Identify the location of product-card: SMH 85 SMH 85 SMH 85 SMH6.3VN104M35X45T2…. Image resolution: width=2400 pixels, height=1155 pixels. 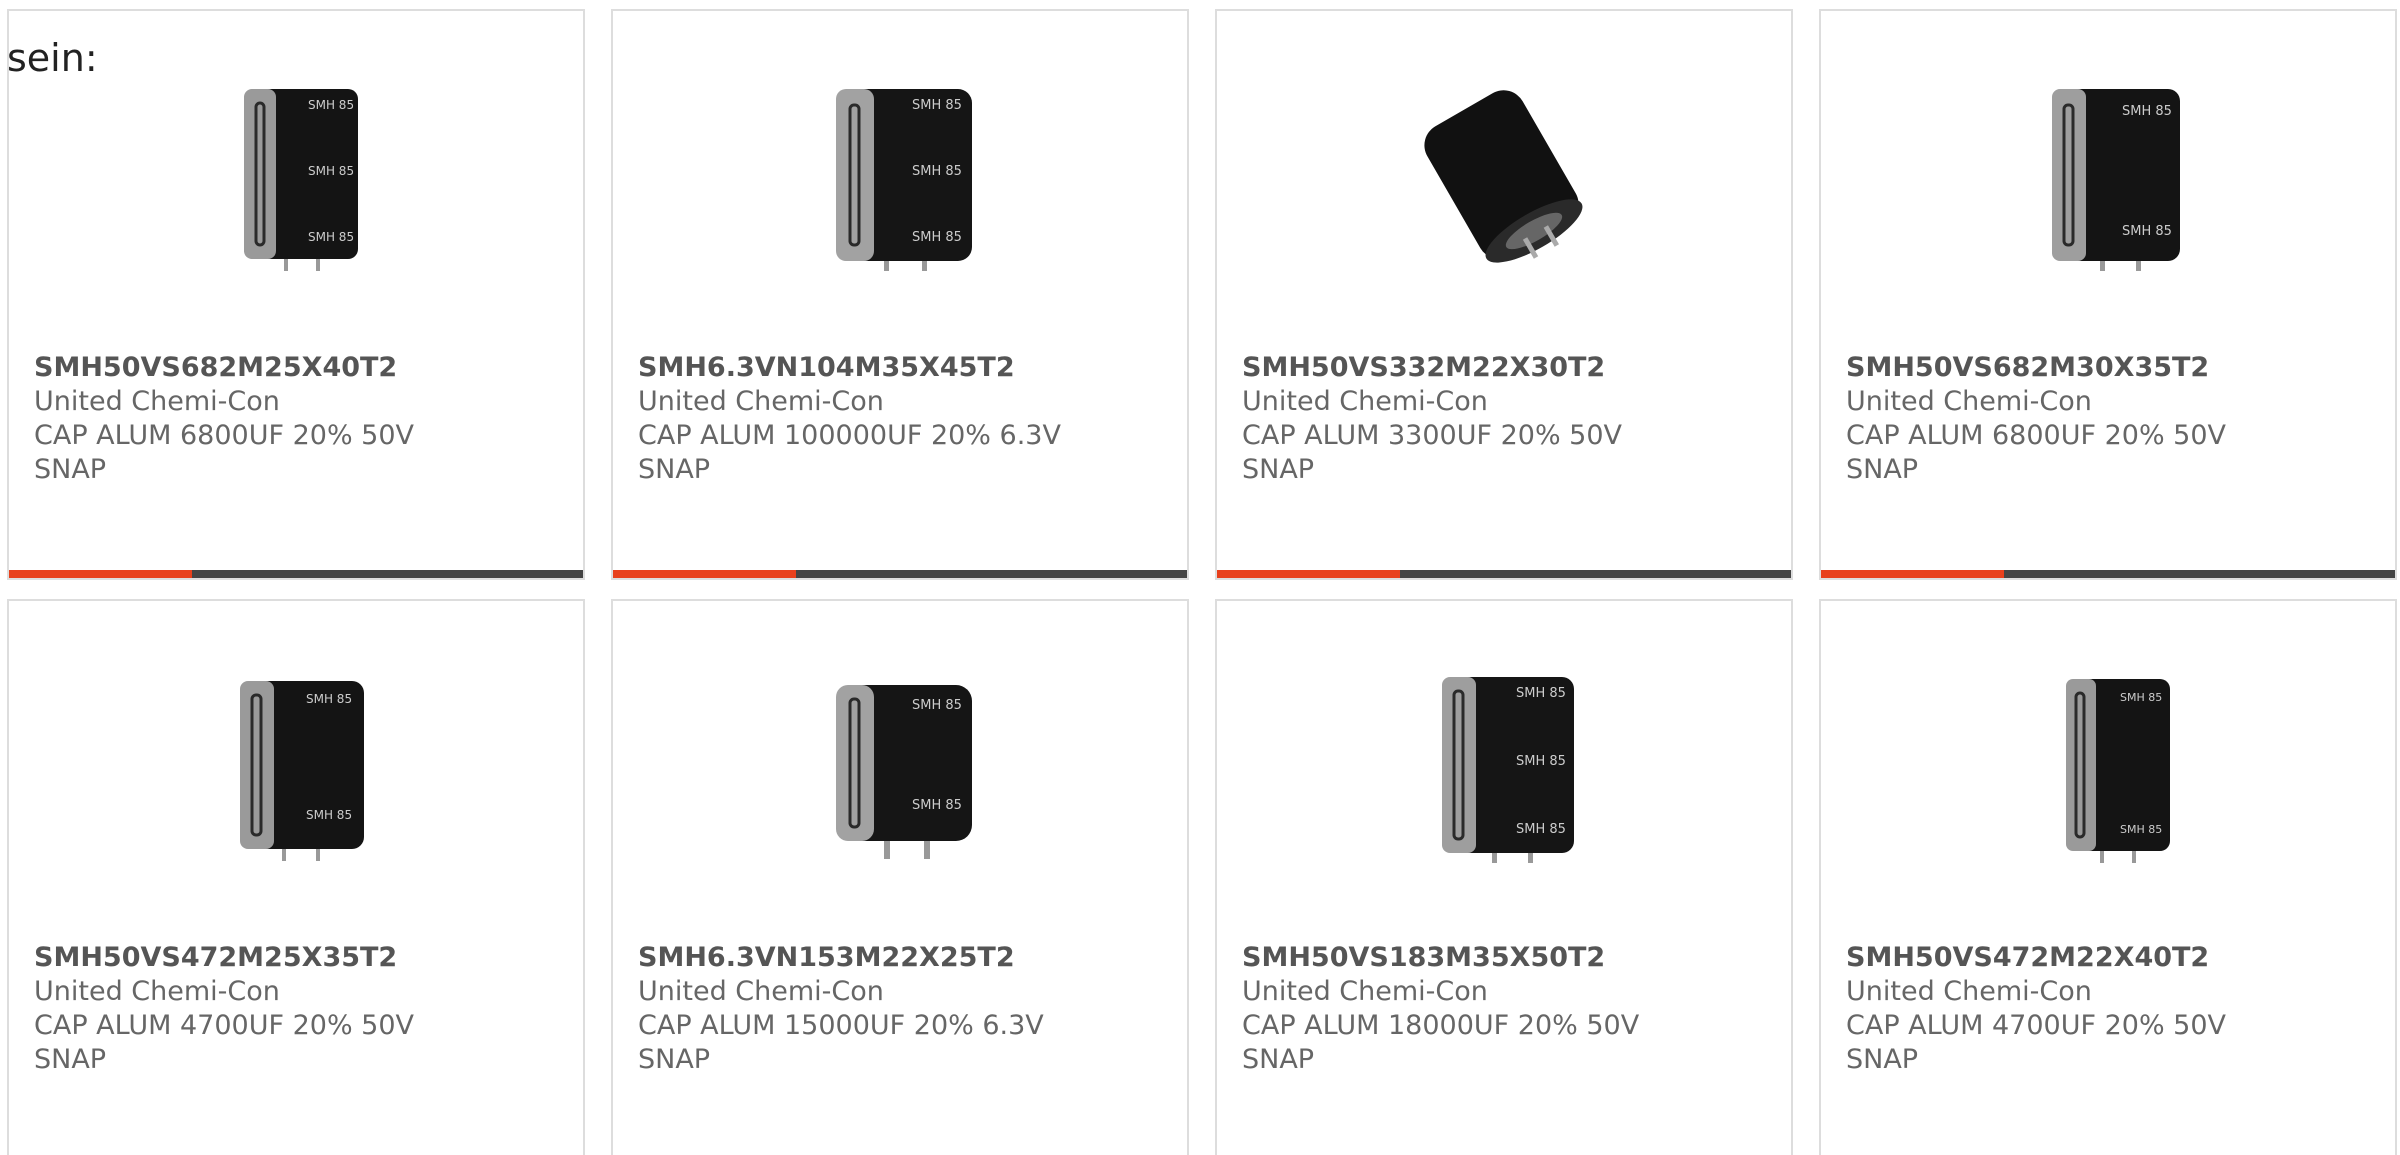
(900, 294).